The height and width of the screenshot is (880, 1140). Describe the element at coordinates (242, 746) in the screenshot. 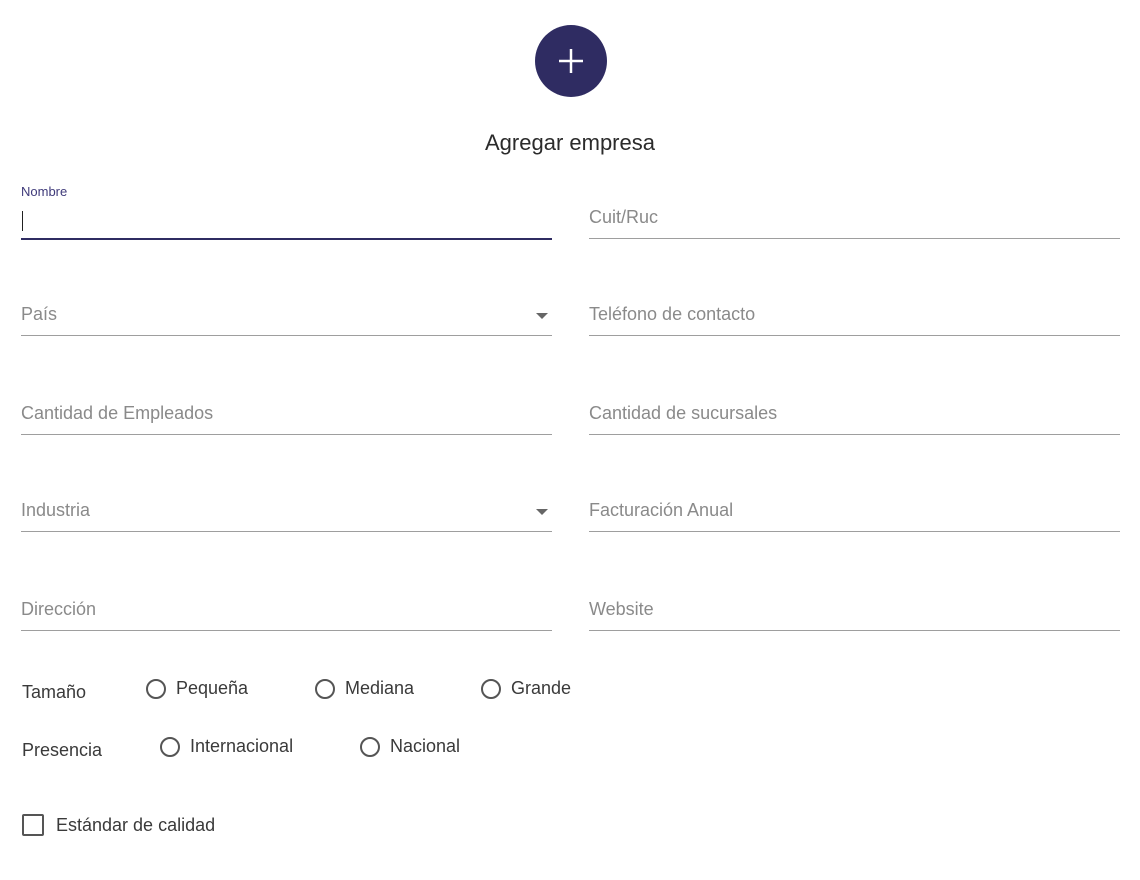

I see `radio-label: Internacional` at that location.